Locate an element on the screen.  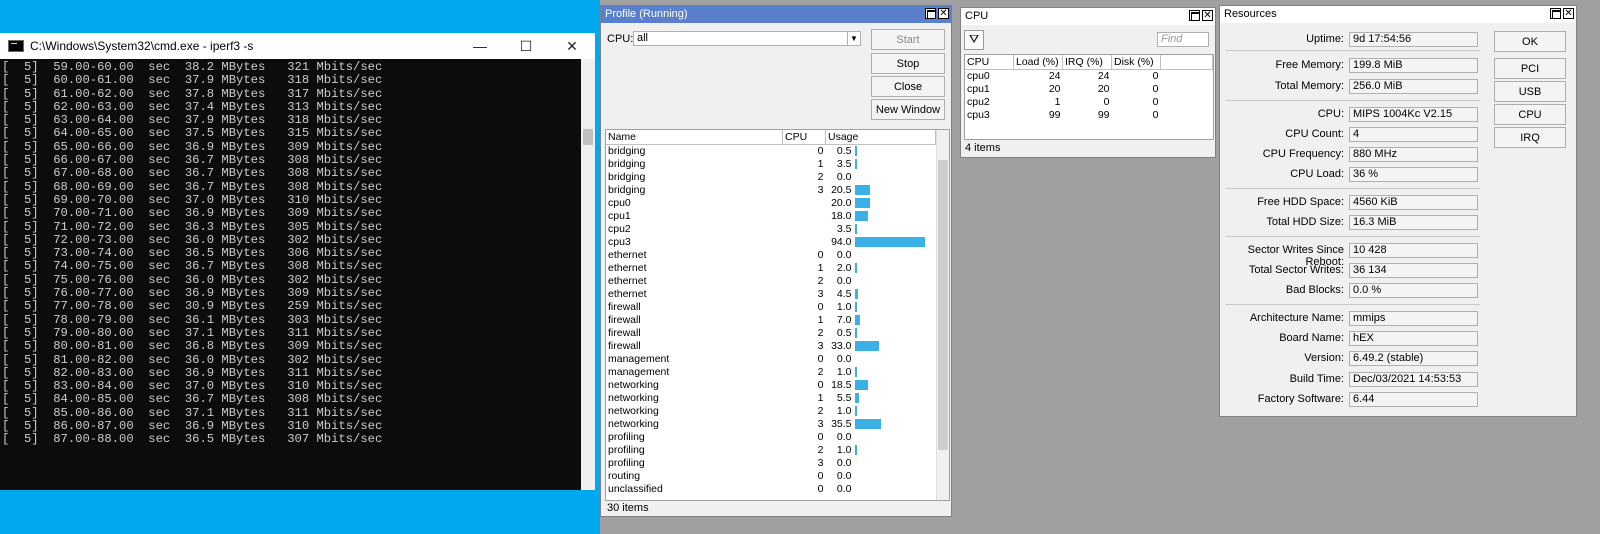
field-value: 36 134 is located at coordinates (1413, 270).